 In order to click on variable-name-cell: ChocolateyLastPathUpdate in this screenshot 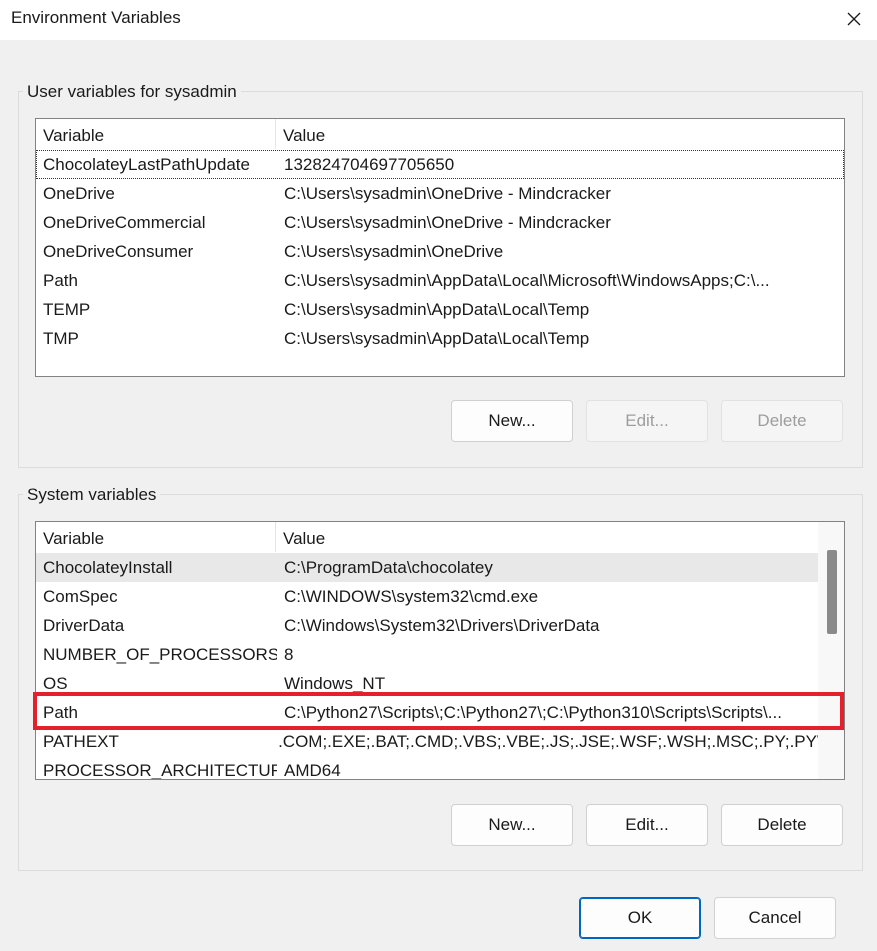, I will do `click(146, 164)`.